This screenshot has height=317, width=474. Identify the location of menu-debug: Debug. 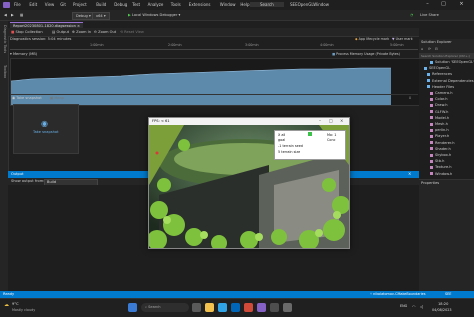
(120, 4).